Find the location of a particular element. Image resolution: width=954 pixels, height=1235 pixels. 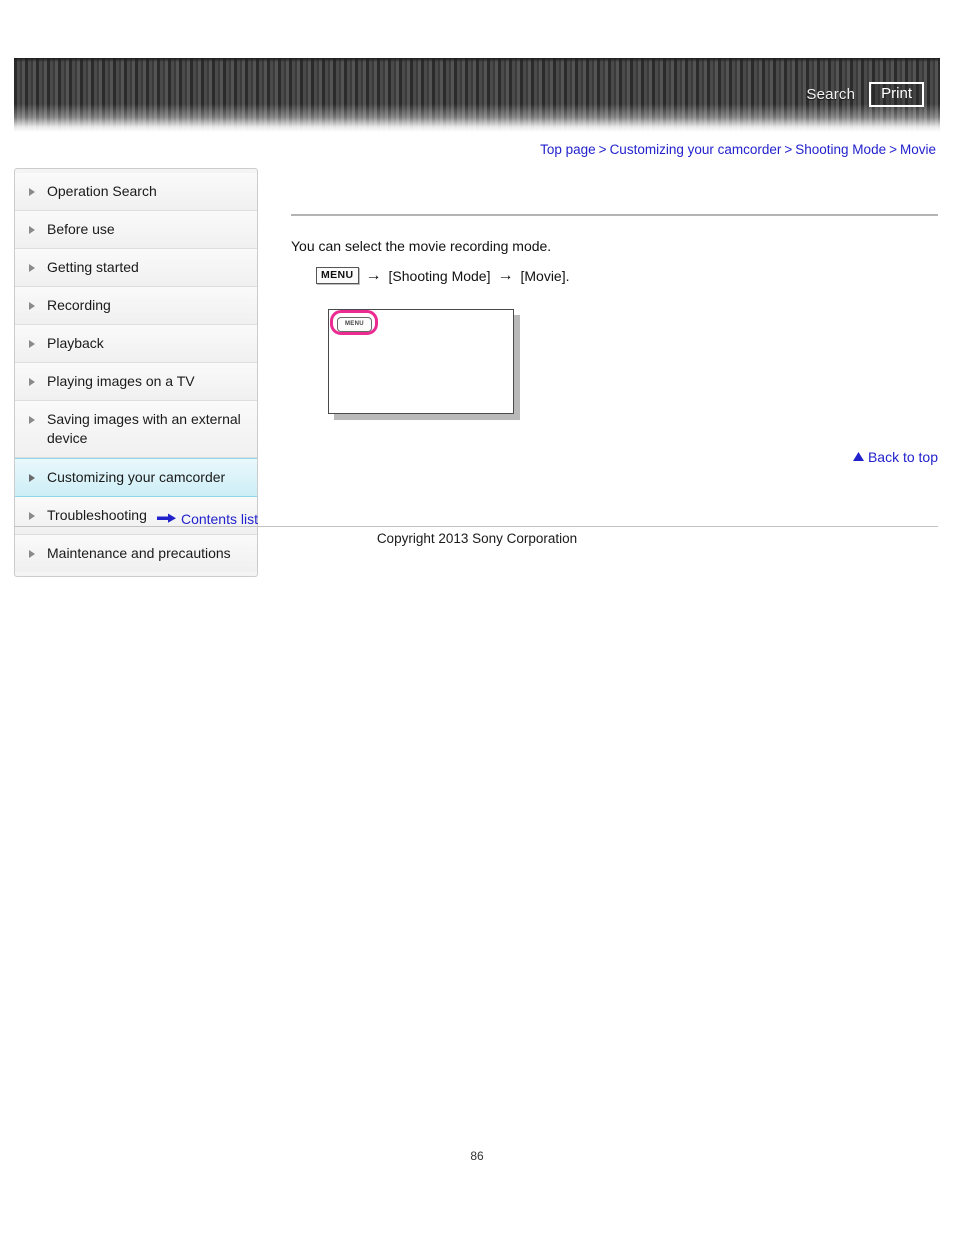

highlight-ring-annotation is located at coordinates (354, 322).